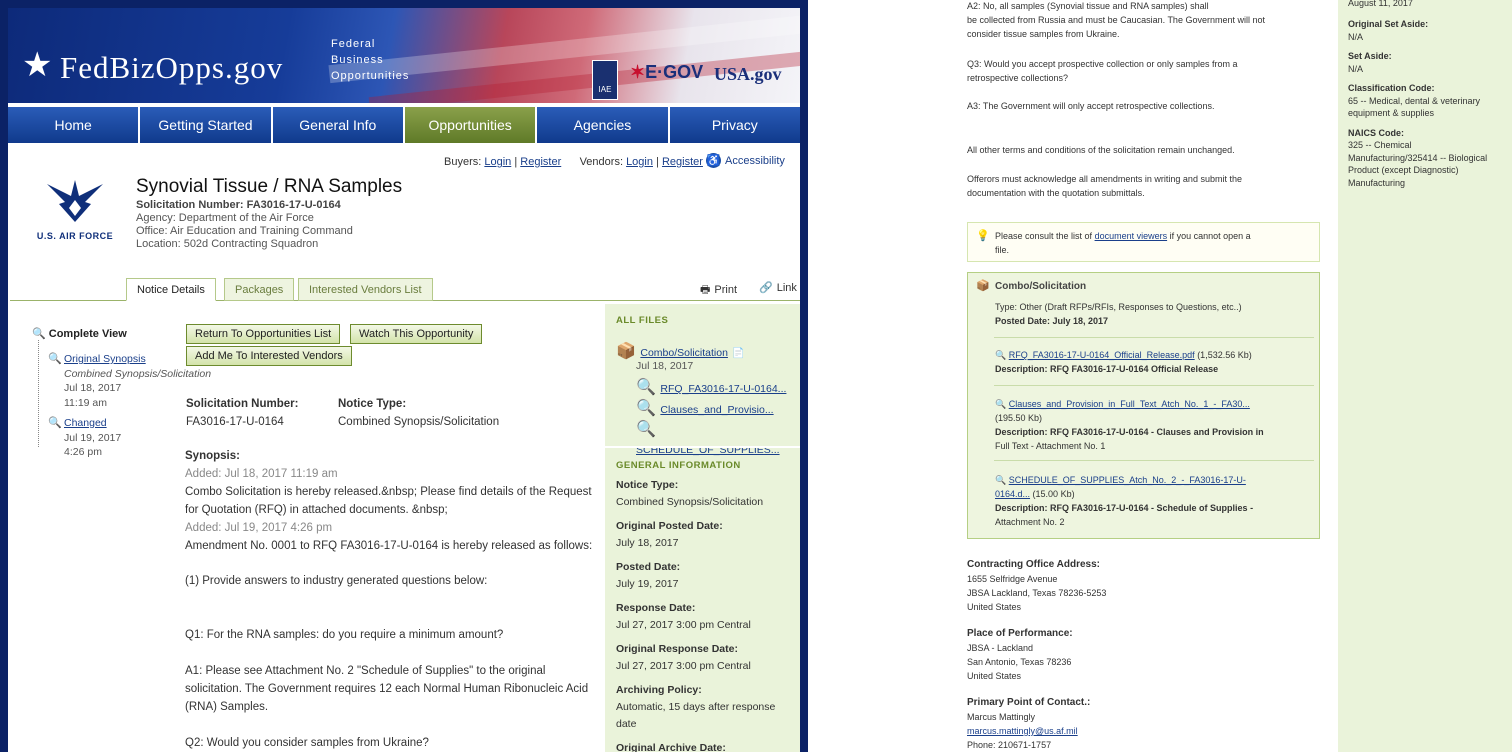 The image size is (1512, 752). Describe the element at coordinates (705, 290) in the screenshot. I see `printer-icon: 🖶` at that location.